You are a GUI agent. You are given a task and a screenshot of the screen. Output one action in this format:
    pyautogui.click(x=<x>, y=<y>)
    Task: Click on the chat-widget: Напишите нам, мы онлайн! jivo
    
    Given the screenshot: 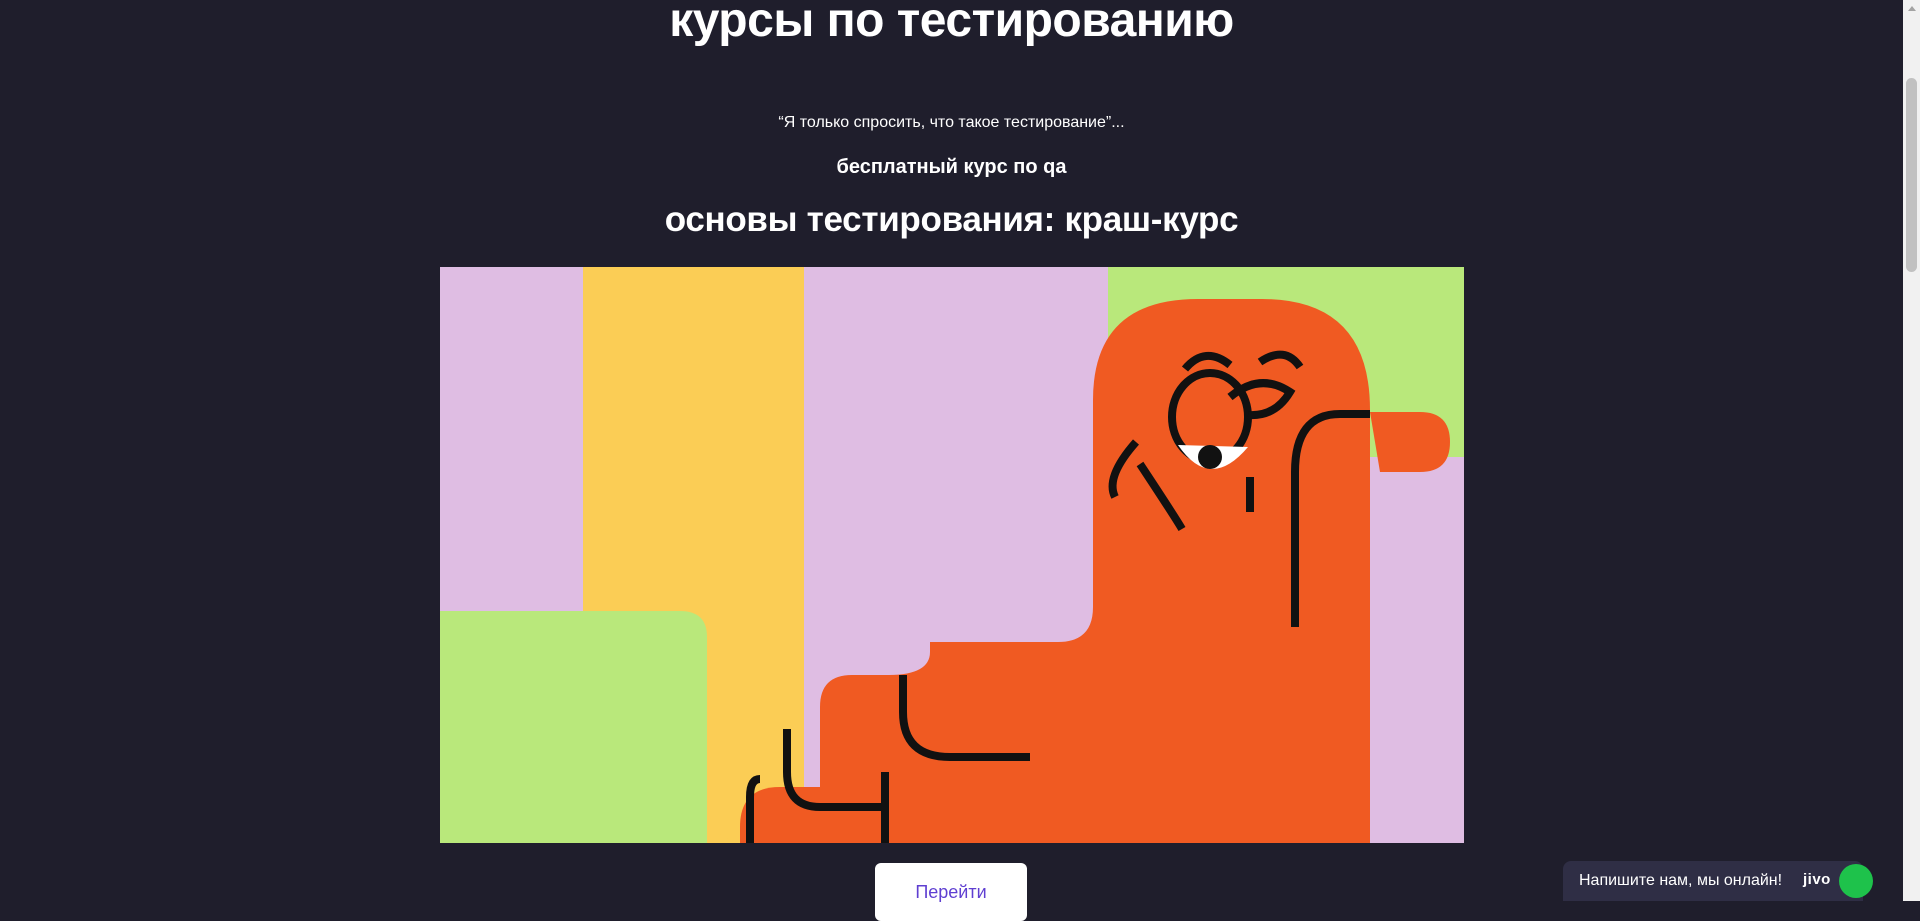 What is the action you would take?
    pyautogui.click(x=1718, y=881)
    